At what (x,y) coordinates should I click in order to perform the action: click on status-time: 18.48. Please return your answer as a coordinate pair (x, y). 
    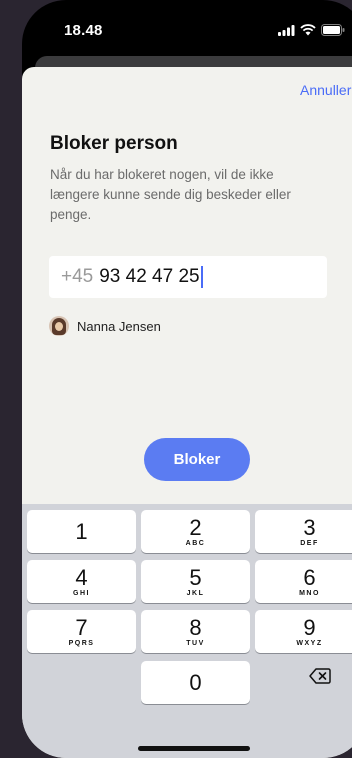
    Looking at the image, I should click on (83, 30).